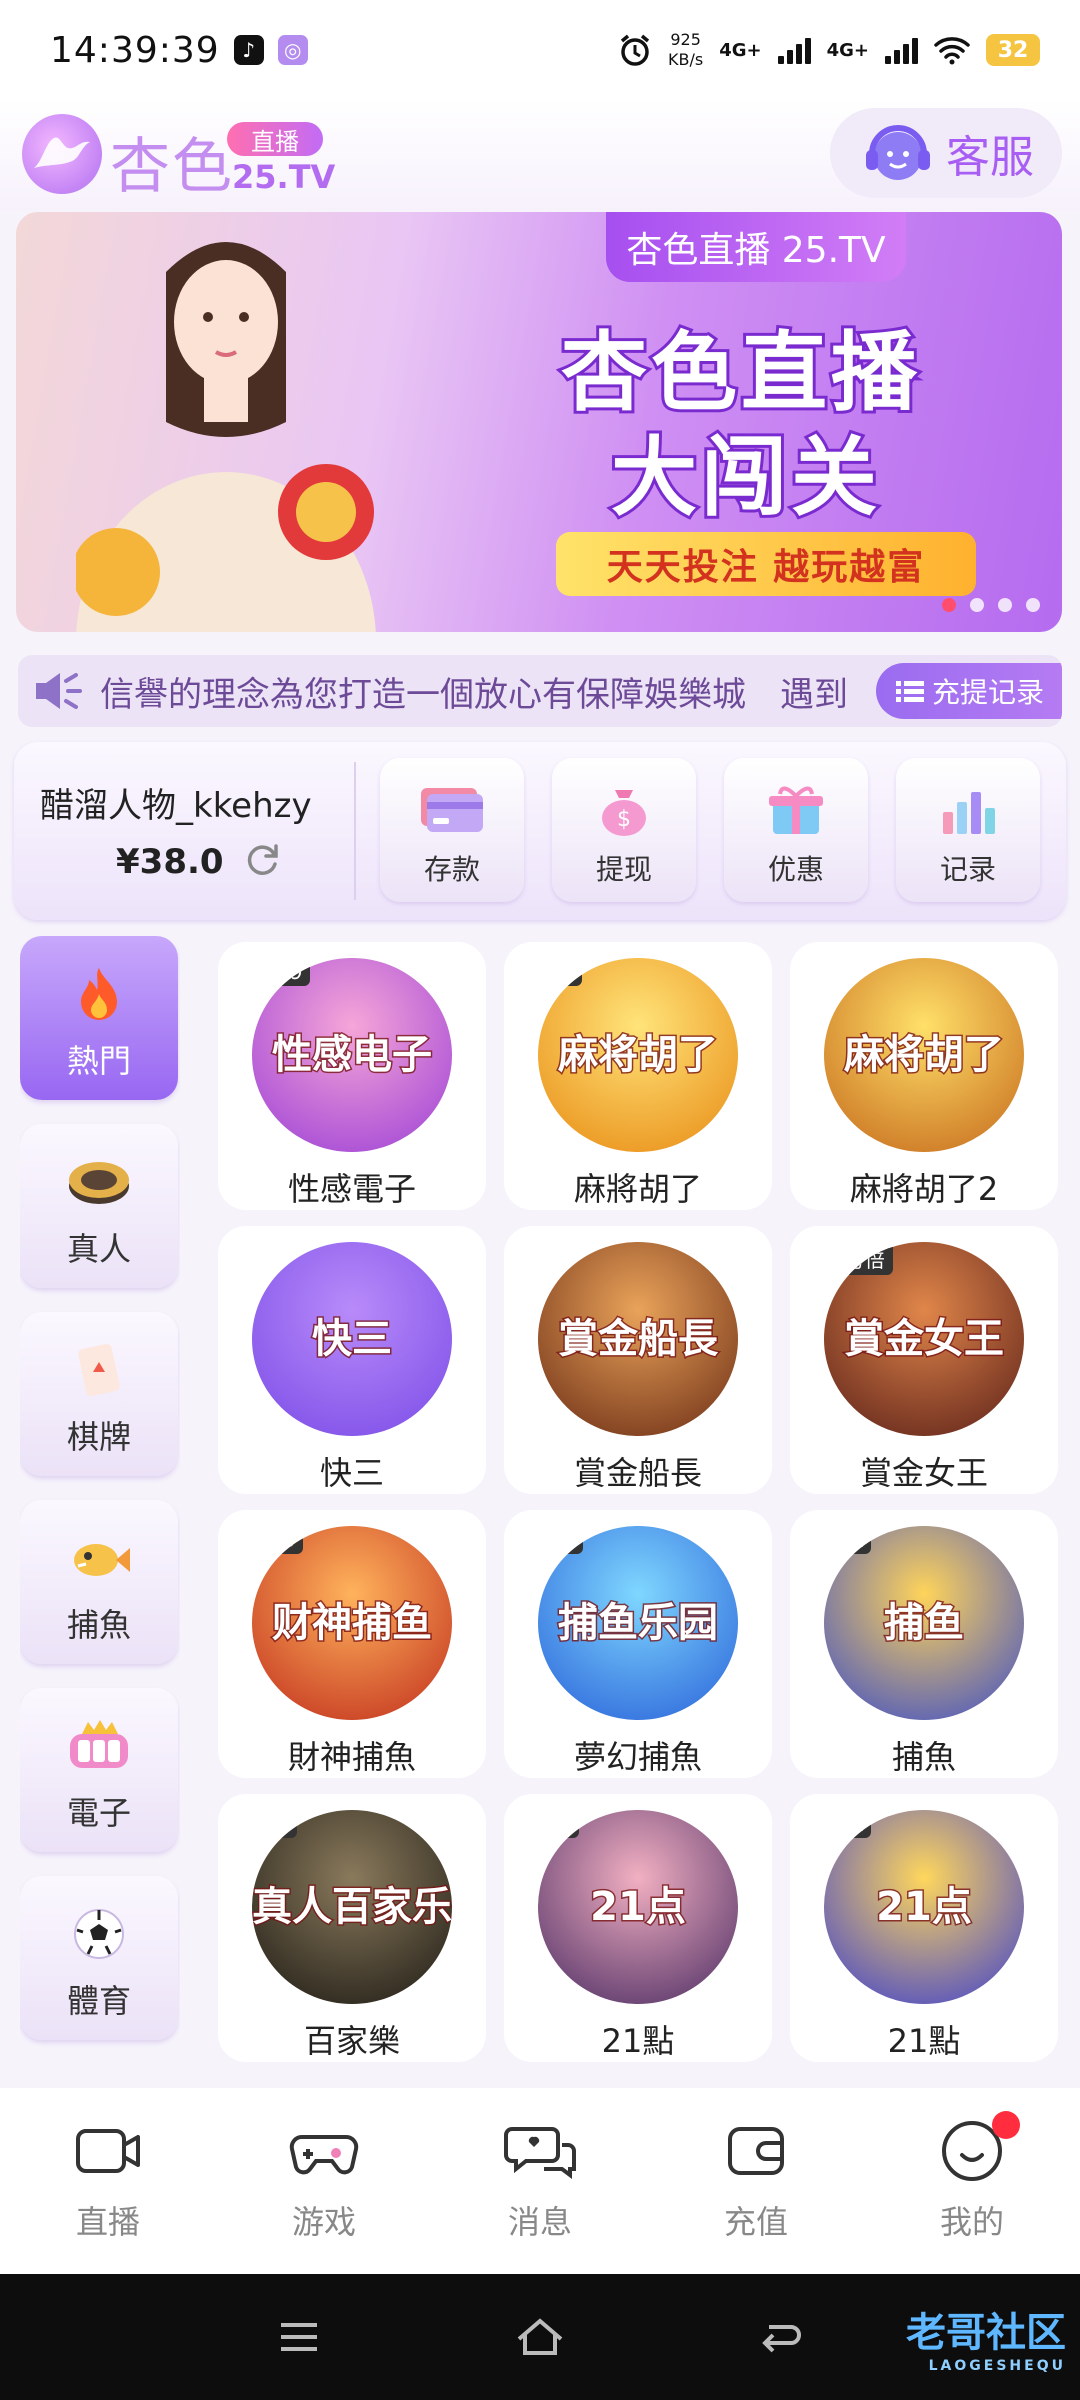 This screenshot has width=1080, height=2400. What do you see at coordinates (451, 869) in the screenshot?
I see `deposit-label: 存款` at bounding box center [451, 869].